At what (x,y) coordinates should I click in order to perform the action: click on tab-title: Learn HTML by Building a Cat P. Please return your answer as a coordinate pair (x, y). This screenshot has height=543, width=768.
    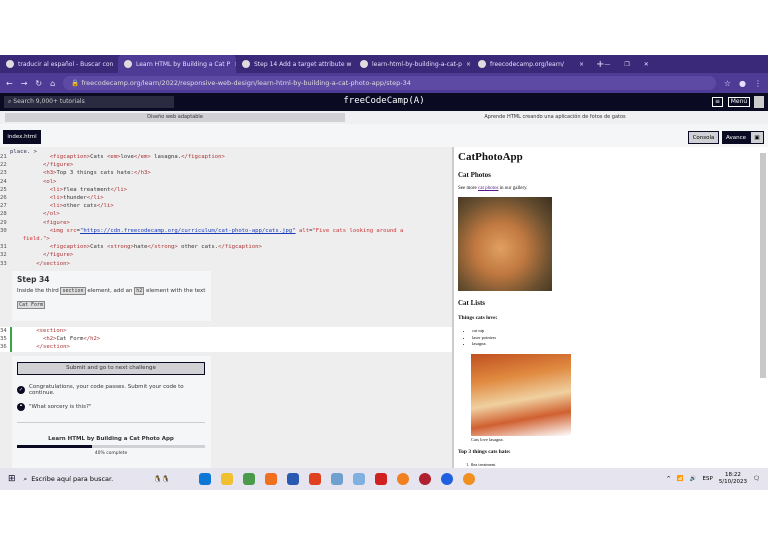
    Looking at the image, I should click on (183, 64).